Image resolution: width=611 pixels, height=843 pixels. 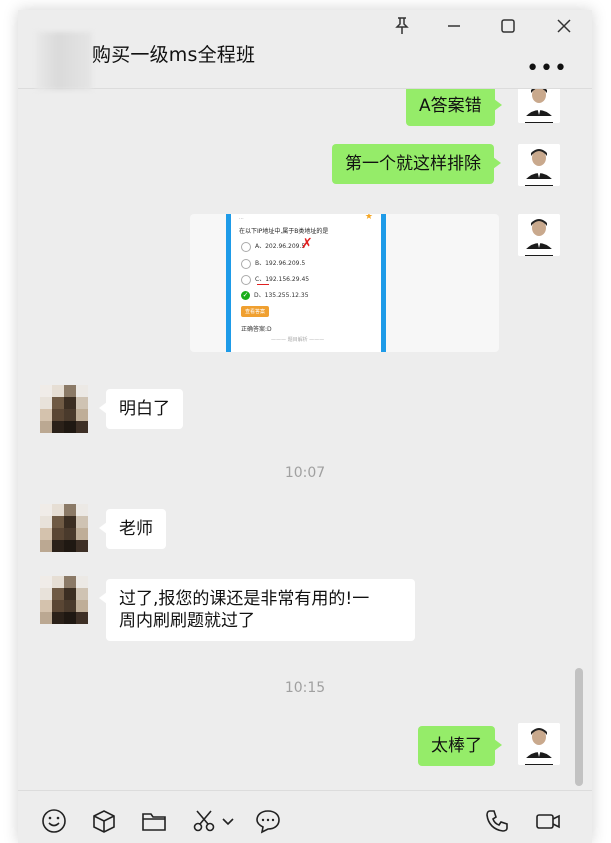 I want to click on message-bubble-other: 明白了, so click(x=141, y=409).